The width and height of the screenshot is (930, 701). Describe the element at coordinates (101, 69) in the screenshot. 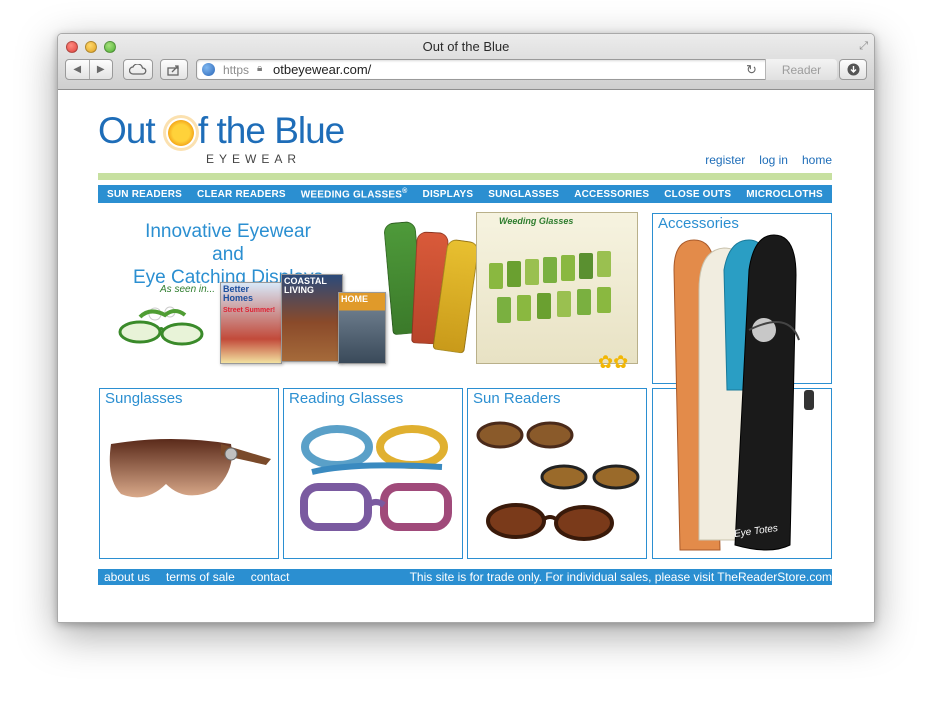

I see `forward-icon: ▶` at that location.